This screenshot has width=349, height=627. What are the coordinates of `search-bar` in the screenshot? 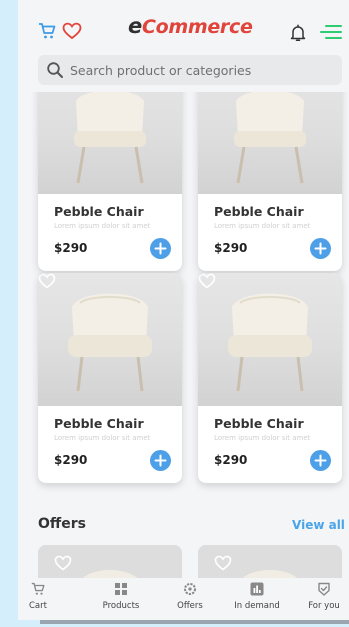 It's located at (190, 70).